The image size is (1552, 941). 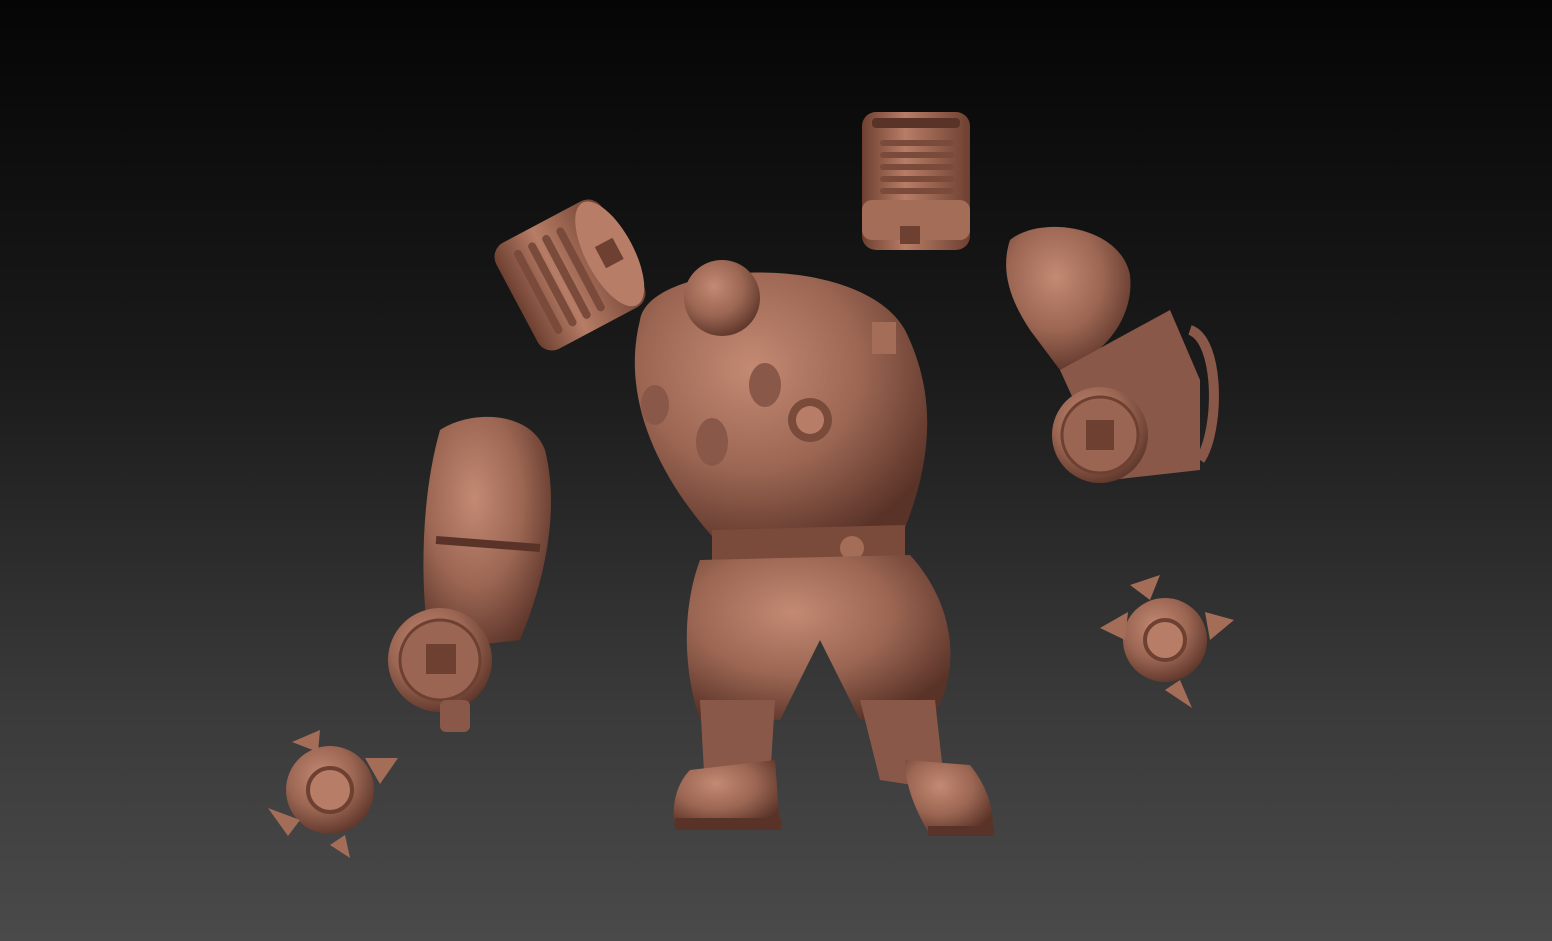 I want to click on torso-with-legs, so click(x=814, y=548).